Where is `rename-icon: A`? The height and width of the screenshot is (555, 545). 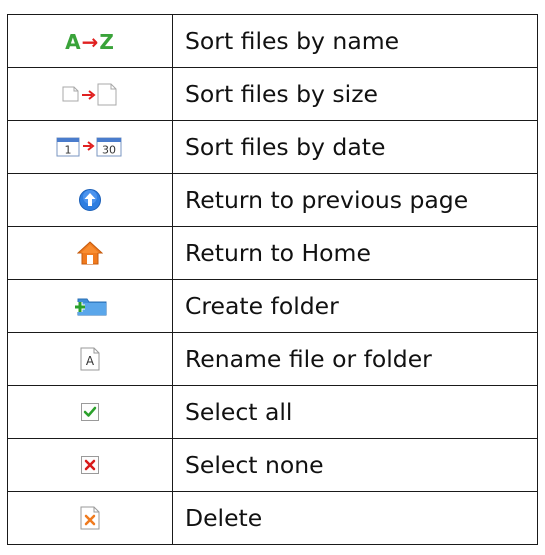 rename-icon: A is located at coordinates (90, 359).